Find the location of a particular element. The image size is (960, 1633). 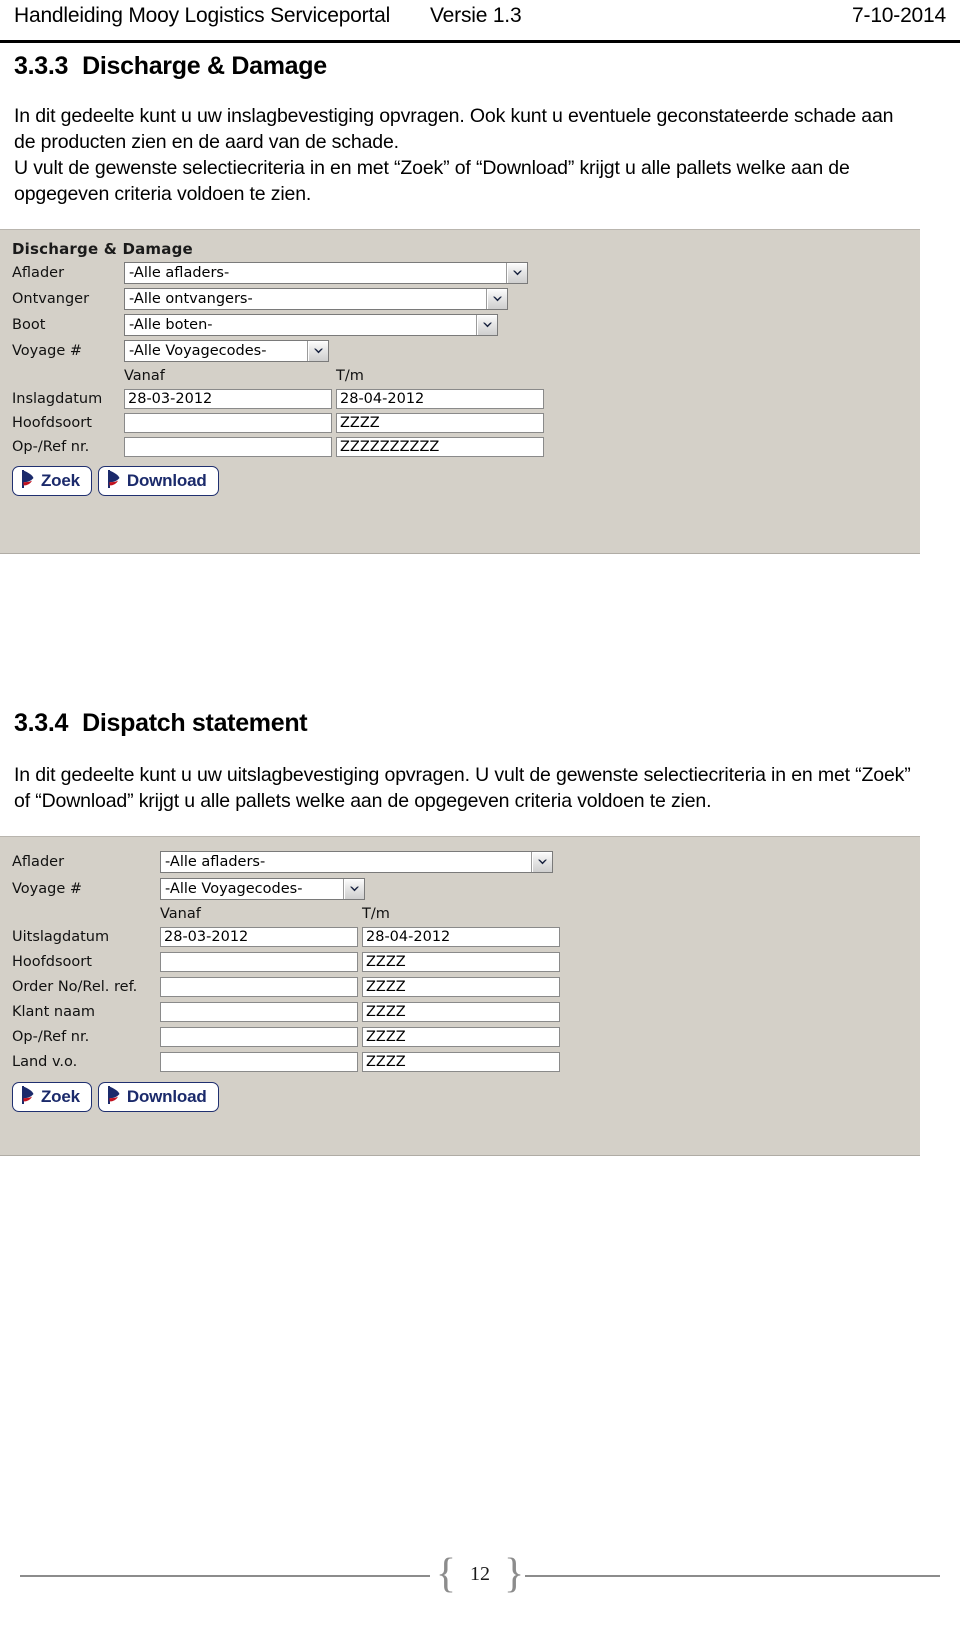

select-voyage-dispatch: -Alle Voyagecodes- is located at coordinates (262, 889).